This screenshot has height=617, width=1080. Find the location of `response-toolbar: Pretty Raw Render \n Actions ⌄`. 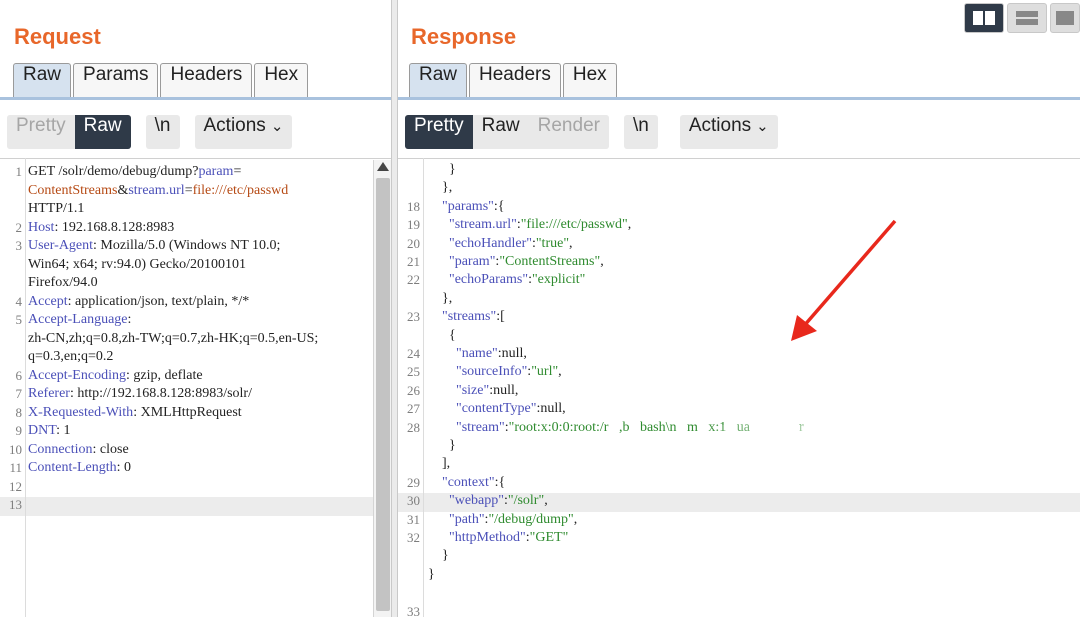

response-toolbar: Pretty Raw Render \n Actions ⌄ is located at coordinates (591, 132).